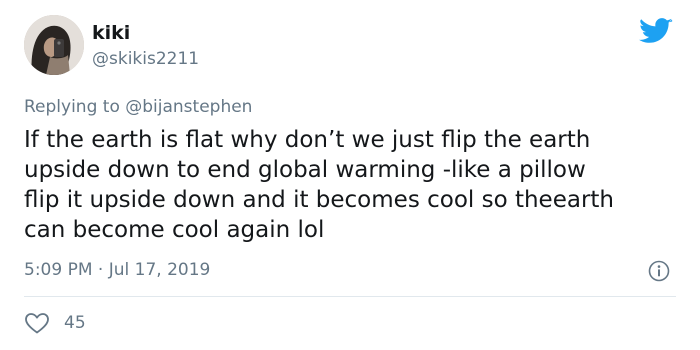 This screenshot has width=700, height=350. Describe the element at coordinates (37, 323) in the screenshot. I see `heart-icon` at that location.